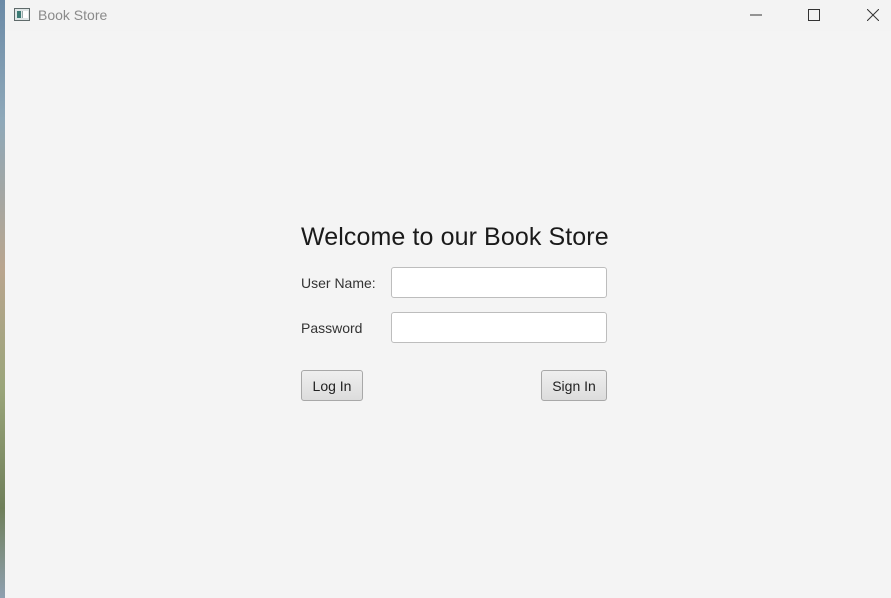 Image resolution: width=891 pixels, height=598 pixels. Describe the element at coordinates (873, 15) in the screenshot. I see `close-icon` at that location.